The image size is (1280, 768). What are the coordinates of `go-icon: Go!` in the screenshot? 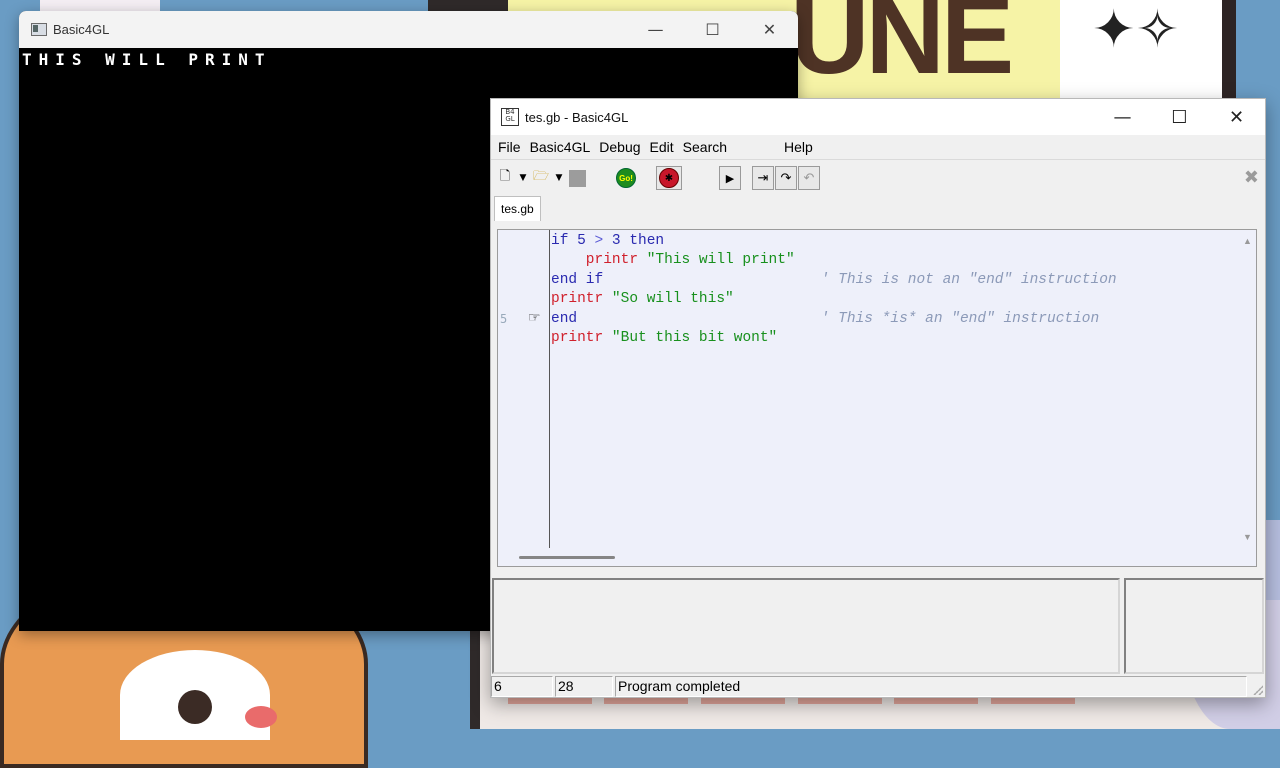 It's located at (626, 178).